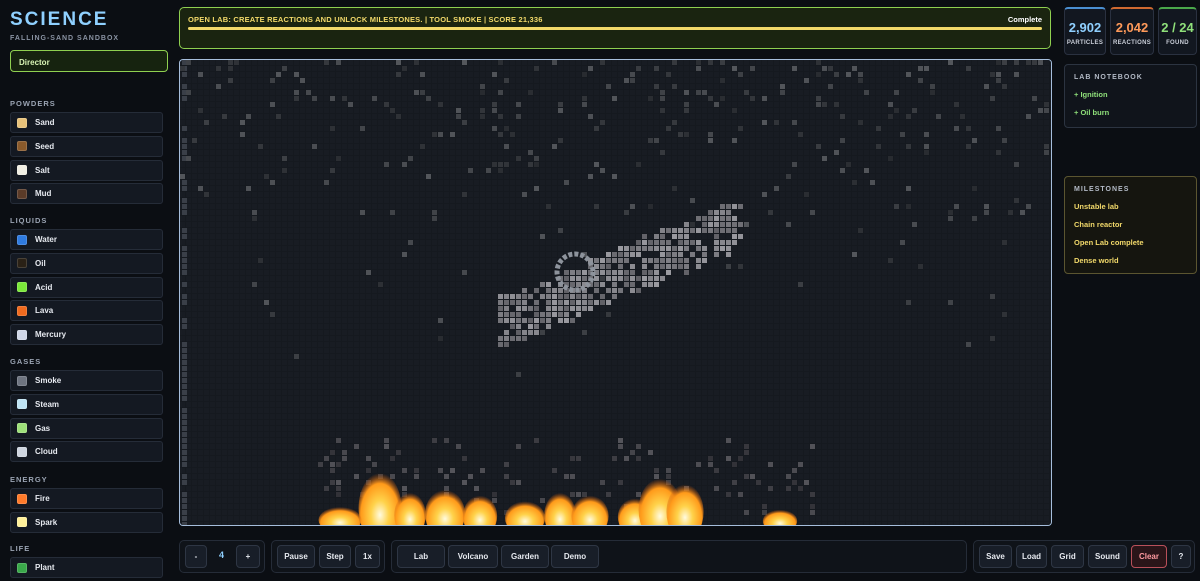 This screenshot has height=581, width=1200. Describe the element at coordinates (43, 194) in the screenshot. I see `material-label: Mud` at that location.